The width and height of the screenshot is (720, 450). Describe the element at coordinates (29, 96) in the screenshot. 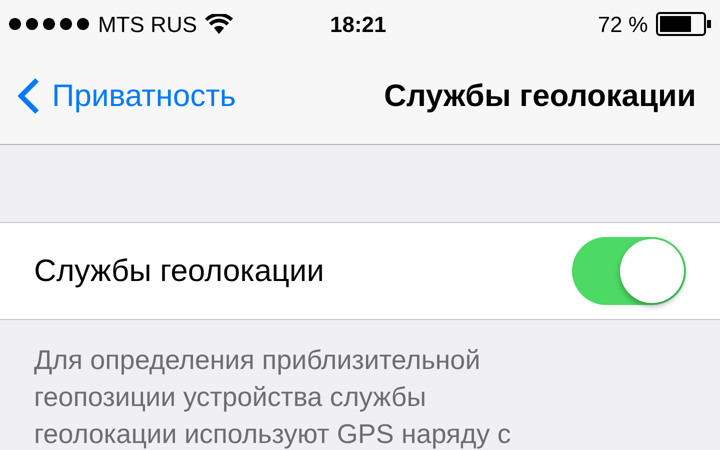

I see `back-chevron-icon` at that location.